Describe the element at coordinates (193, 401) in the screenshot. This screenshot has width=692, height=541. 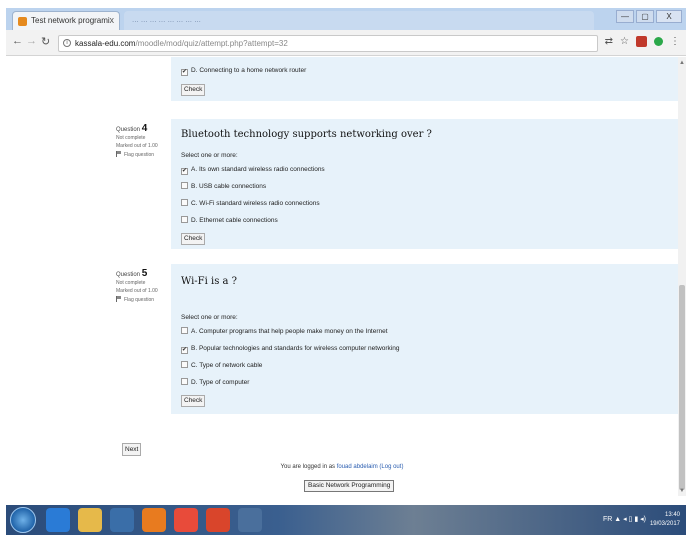
I see `check-button-q5: Check` at that location.